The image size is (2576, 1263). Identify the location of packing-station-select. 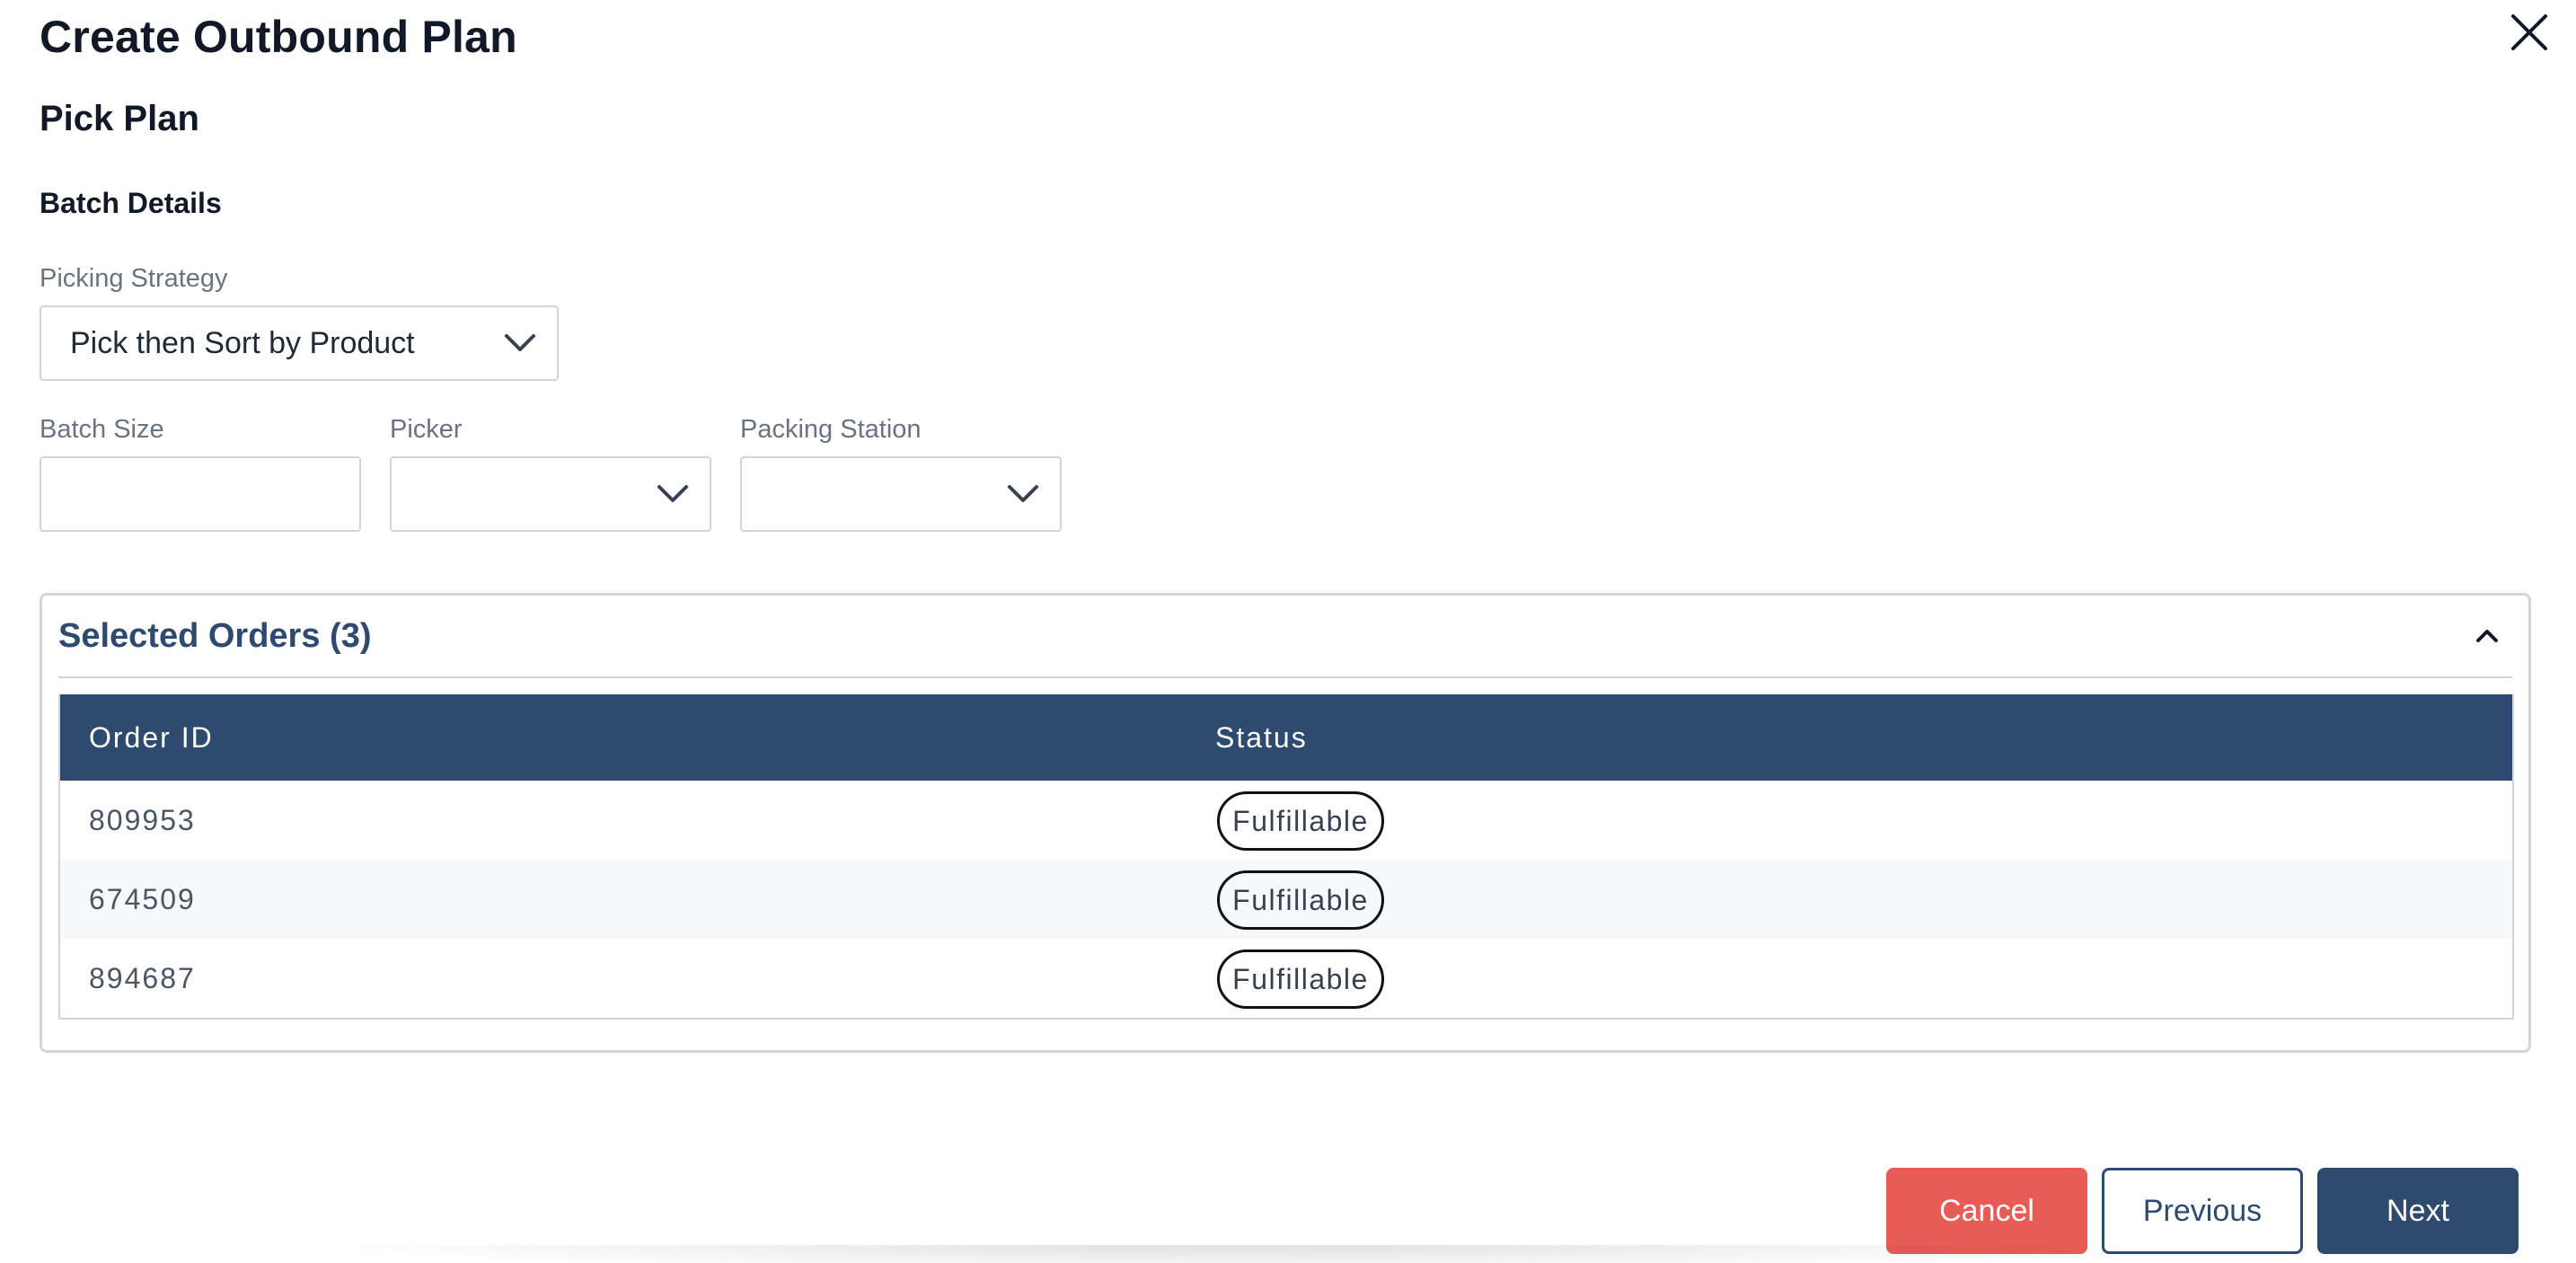
(901, 494).